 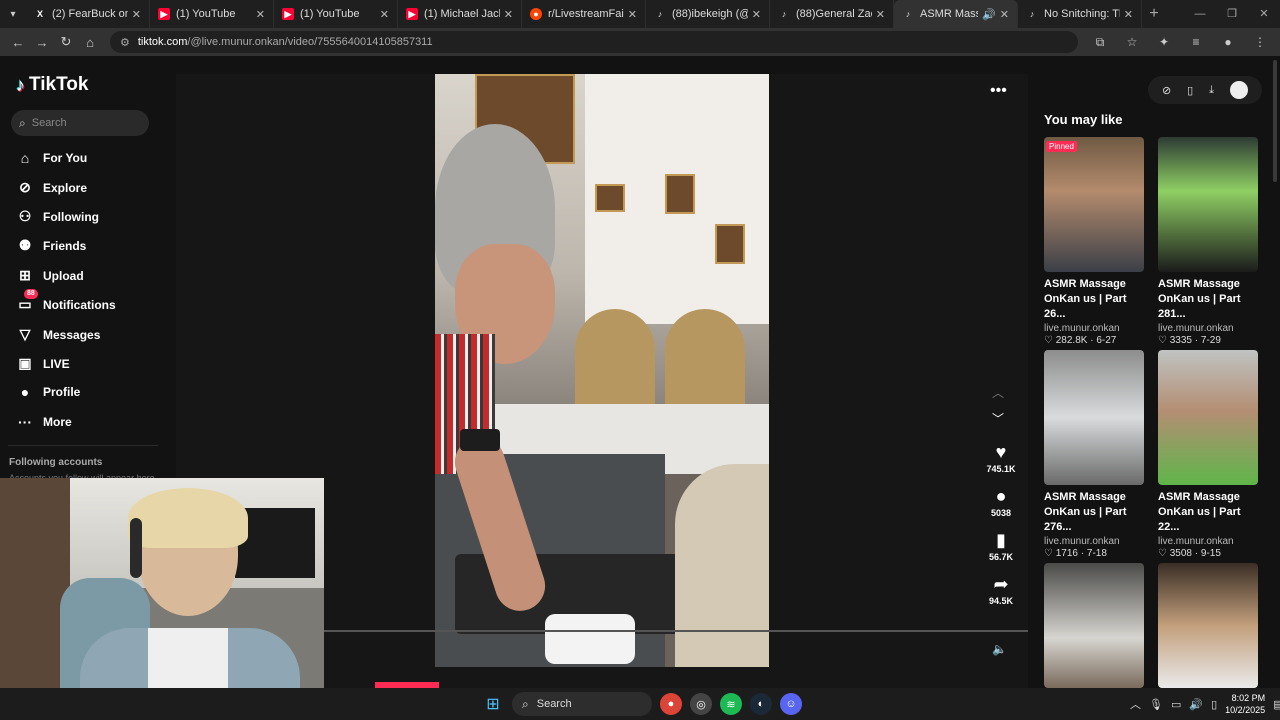 What do you see at coordinates (66, 301) in the screenshot?
I see `sidebar-item-notifications: ▭ 88 Notifications` at bounding box center [66, 301].